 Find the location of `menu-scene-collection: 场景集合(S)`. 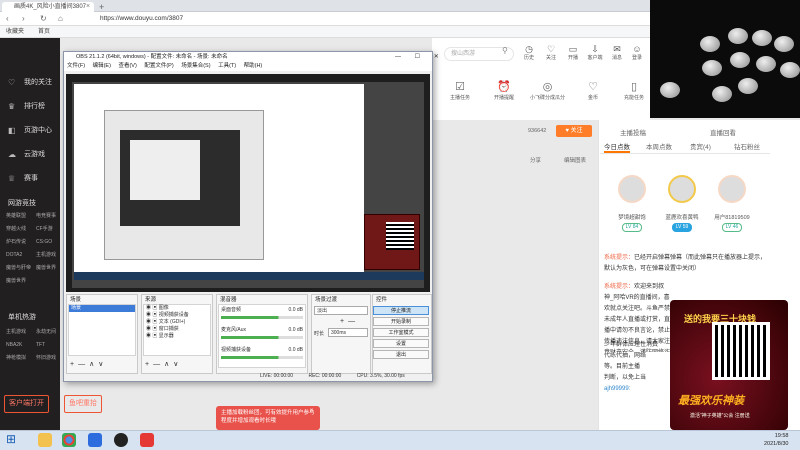

menu-scene-collection: 场景集合(S) is located at coordinates (195, 66).